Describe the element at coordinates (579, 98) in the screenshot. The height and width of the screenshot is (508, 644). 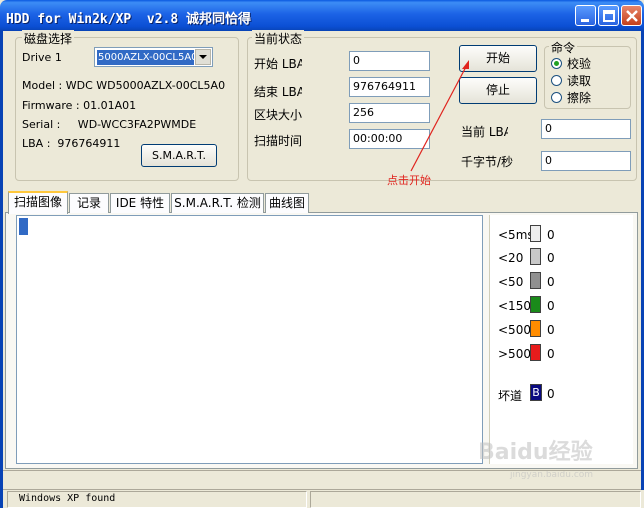
I see `radio-erase-label: 擦除` at that location.